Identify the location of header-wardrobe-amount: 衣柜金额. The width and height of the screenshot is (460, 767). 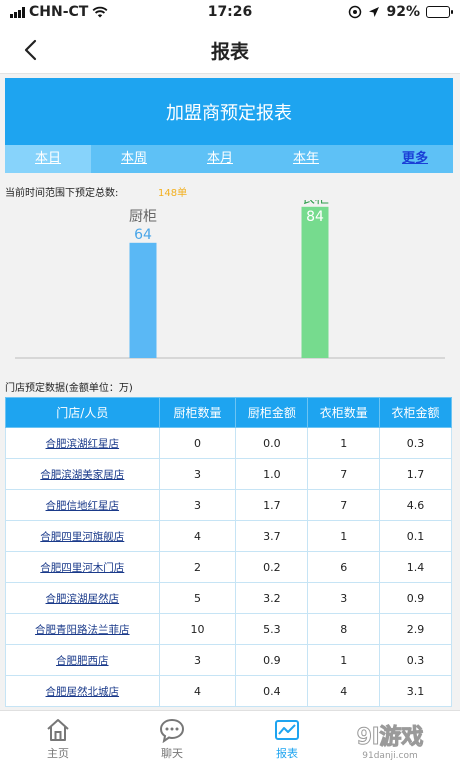
(415, 412).